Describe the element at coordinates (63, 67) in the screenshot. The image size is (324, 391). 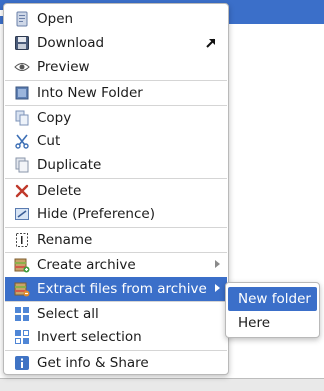
I see `menu-item-label: Preview` at that location.